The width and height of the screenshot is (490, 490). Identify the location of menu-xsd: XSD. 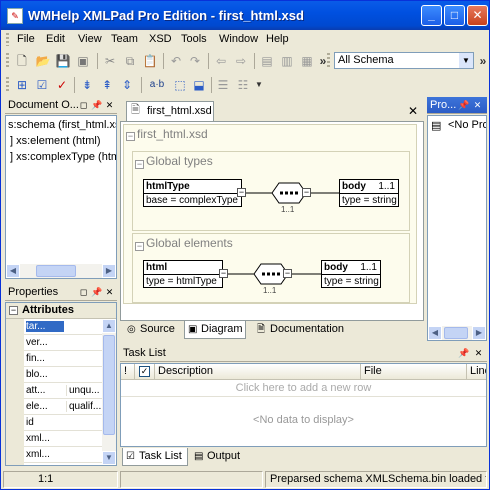
(160, 39).